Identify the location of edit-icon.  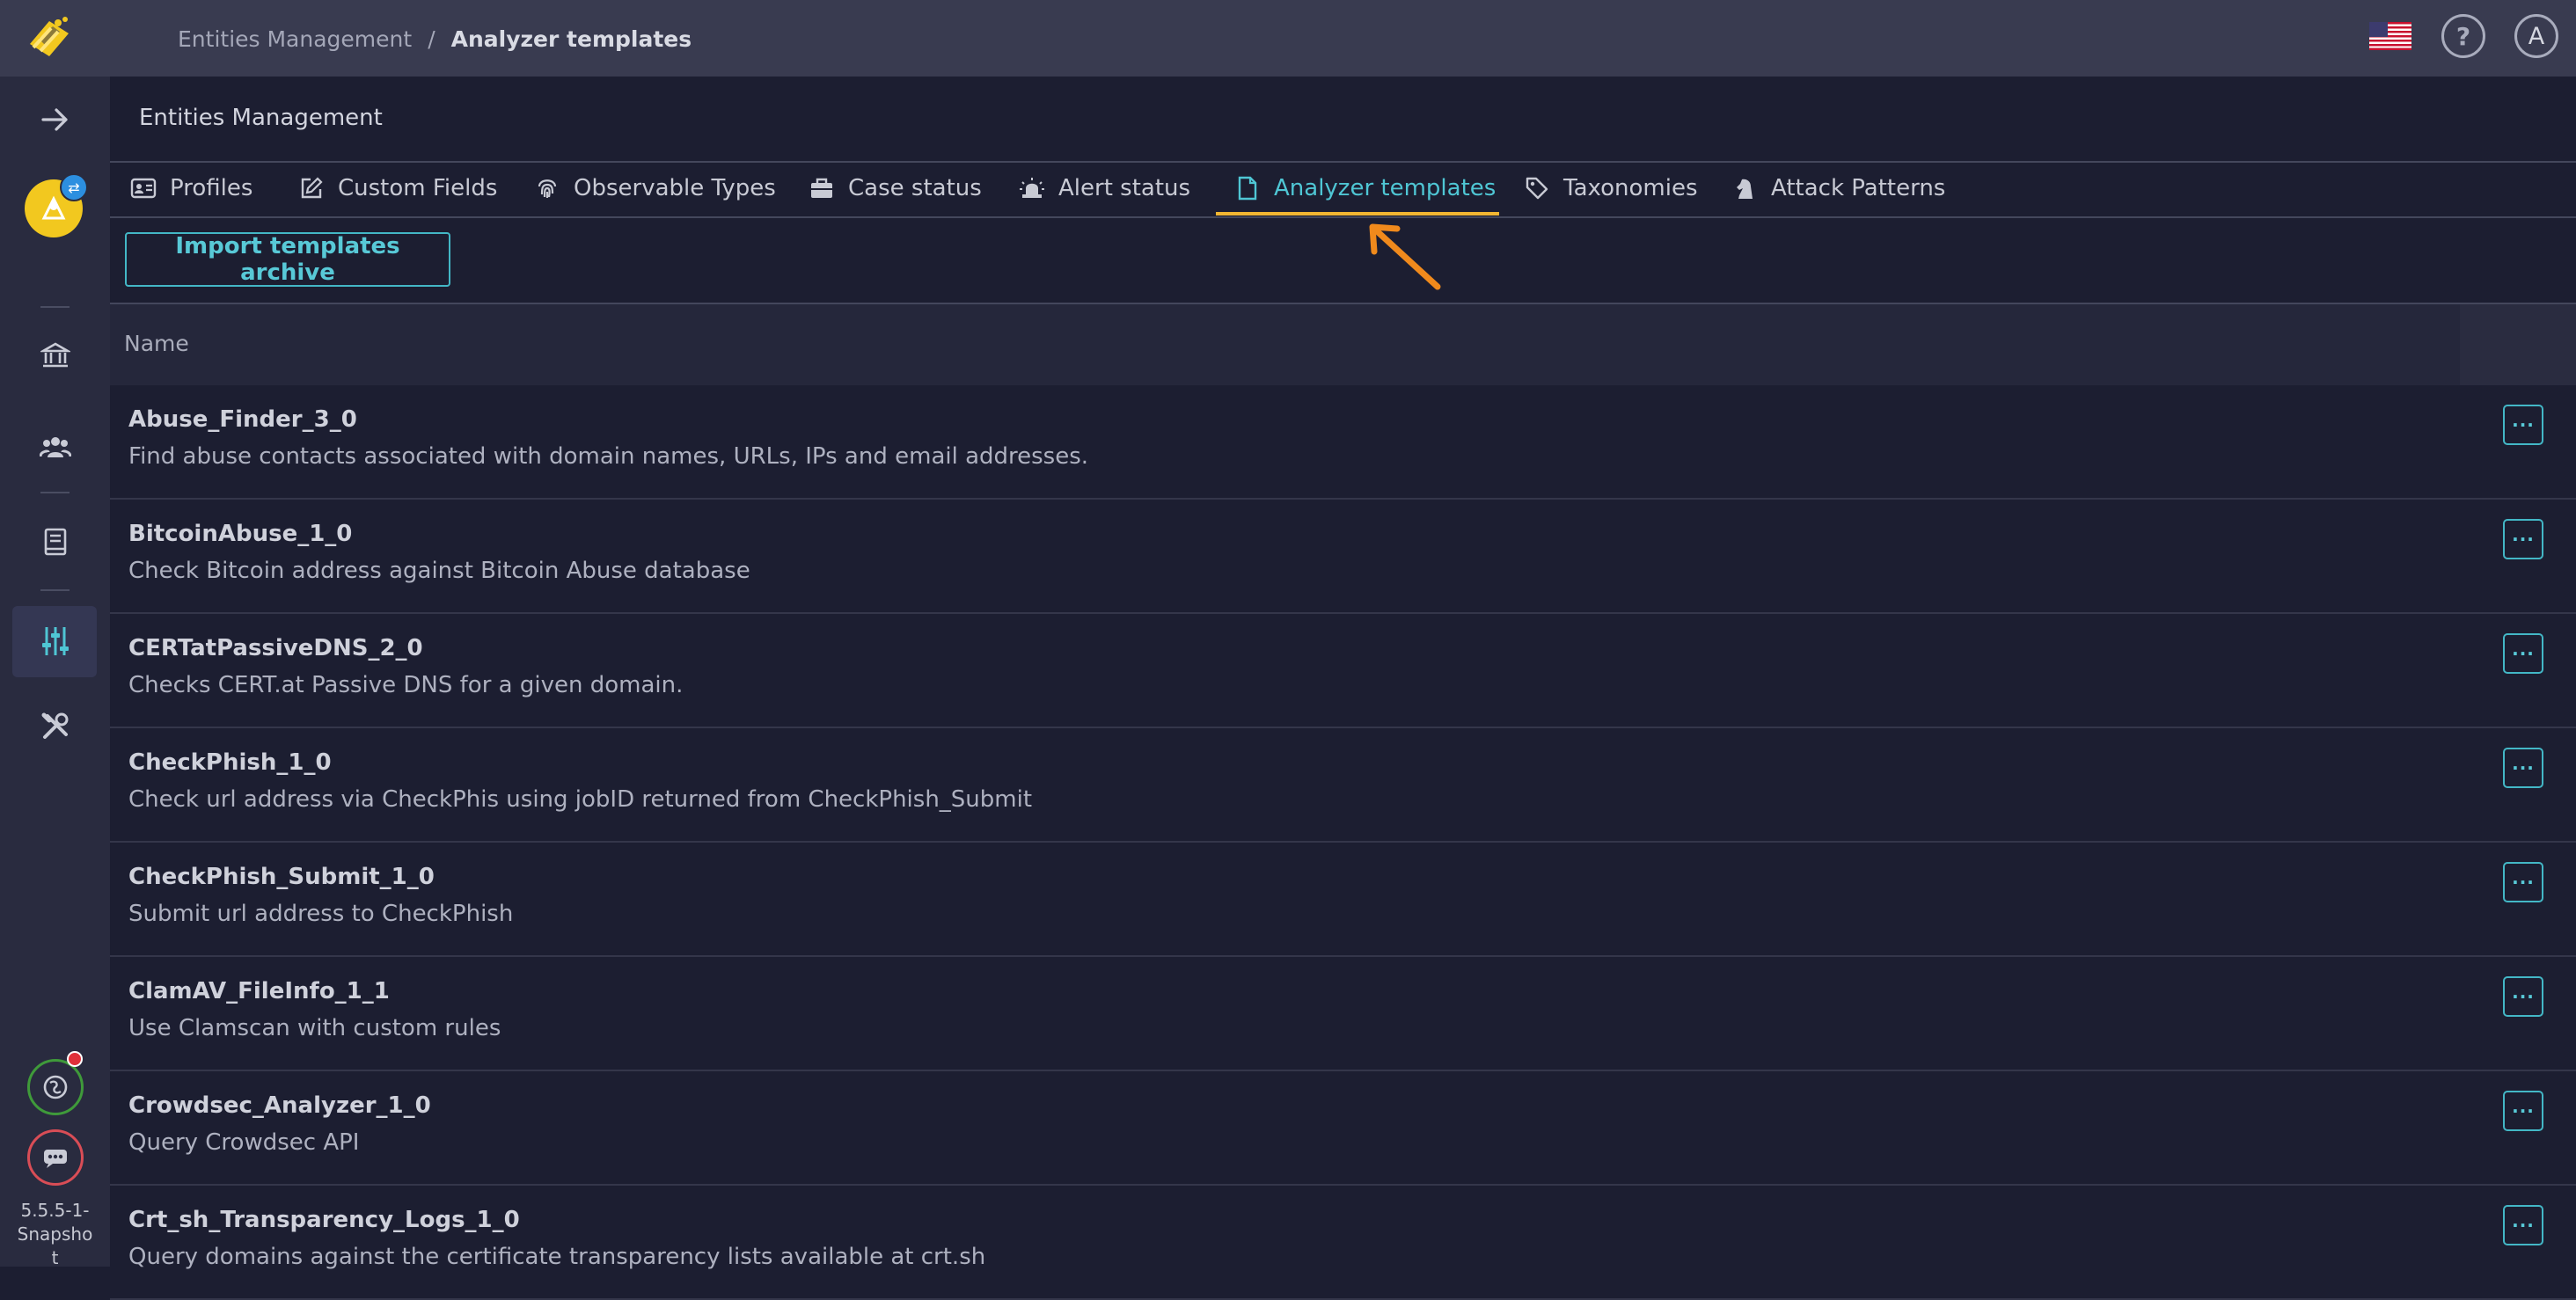
(311, 188).